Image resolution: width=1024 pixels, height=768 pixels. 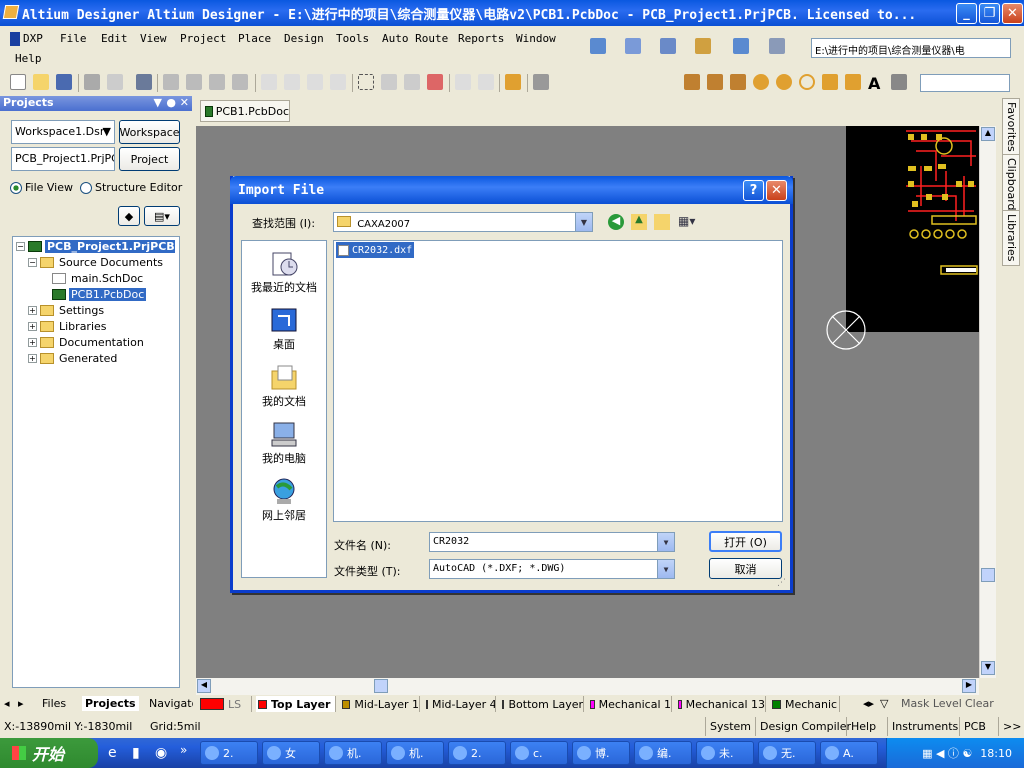 I want to click on place-network: 网上邻居, so click(x=284, y=500).